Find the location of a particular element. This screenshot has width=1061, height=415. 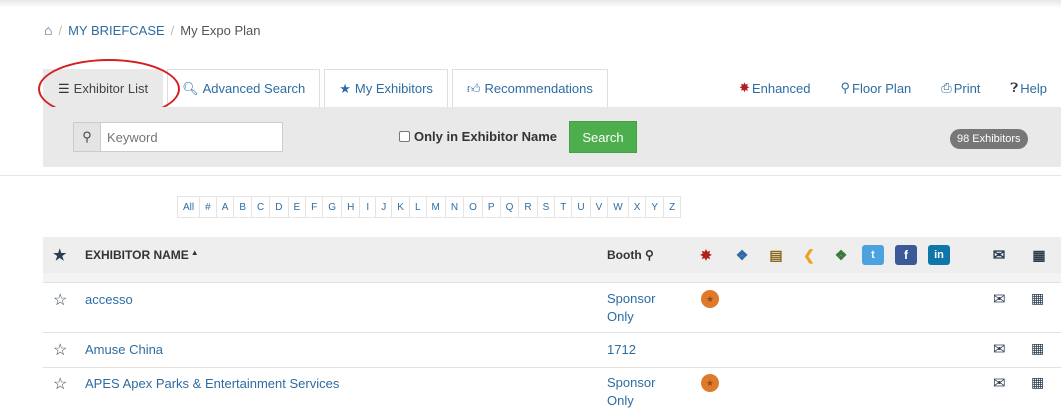

exhibitor-name-link: APES Apex Parks & Entertainment Services is located at coordinates (212, 383).